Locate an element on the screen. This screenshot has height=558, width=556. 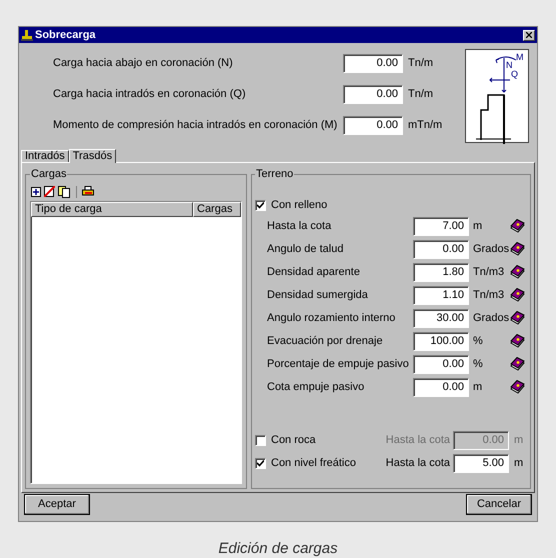
field-label: Porcentaje de empuje pasivo is located at coordinates (338, 364).